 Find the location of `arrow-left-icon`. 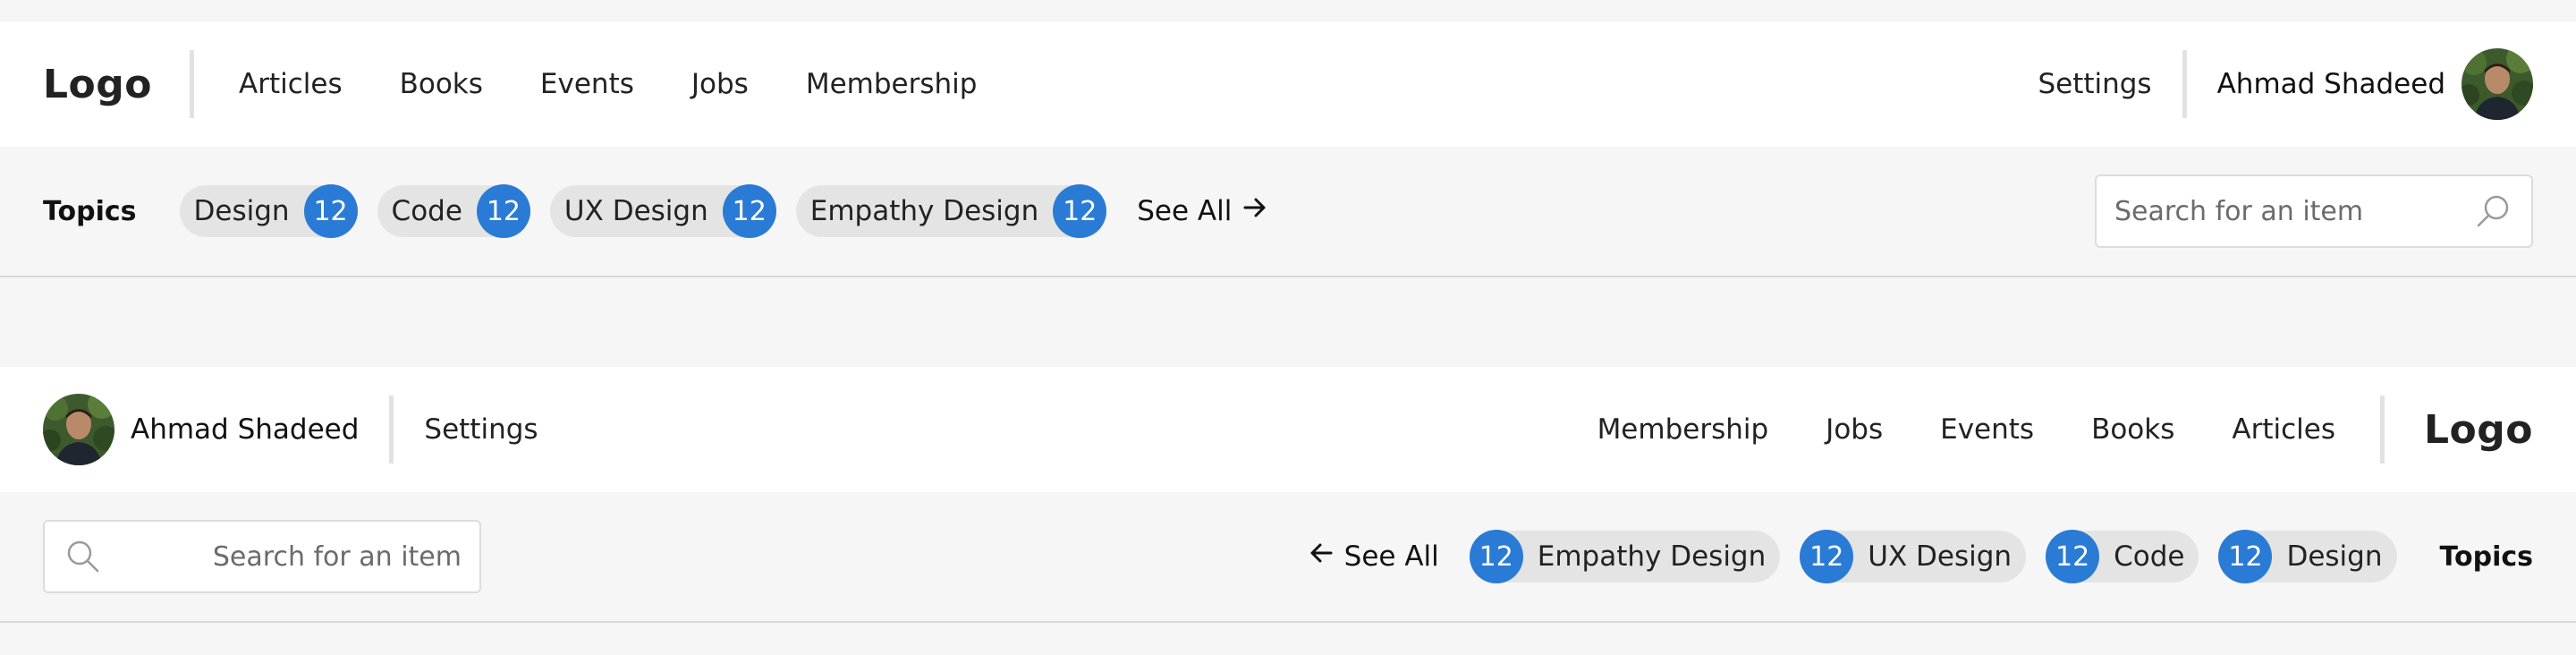

arrow-left-icon is located at coordinates (1321, 556).